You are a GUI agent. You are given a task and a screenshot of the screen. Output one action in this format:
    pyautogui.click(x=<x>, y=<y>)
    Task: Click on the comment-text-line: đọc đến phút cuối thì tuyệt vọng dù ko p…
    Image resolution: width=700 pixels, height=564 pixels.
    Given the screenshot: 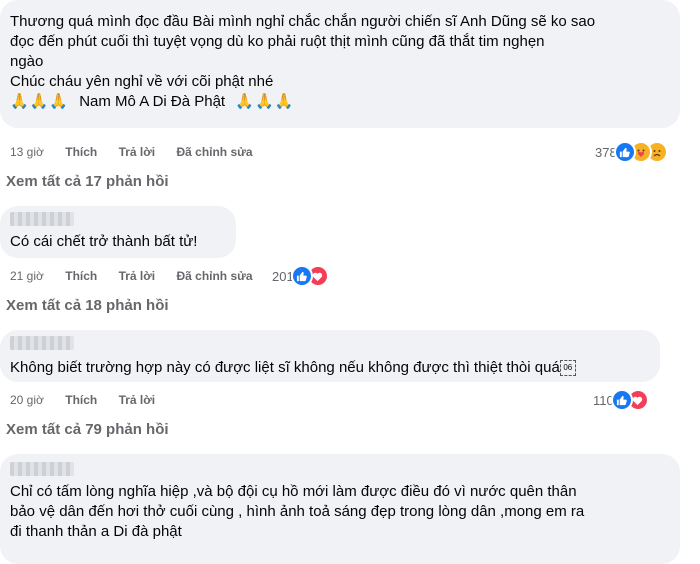 What is the action you would take?
    pyautogui.click(x=277, y=41)
    